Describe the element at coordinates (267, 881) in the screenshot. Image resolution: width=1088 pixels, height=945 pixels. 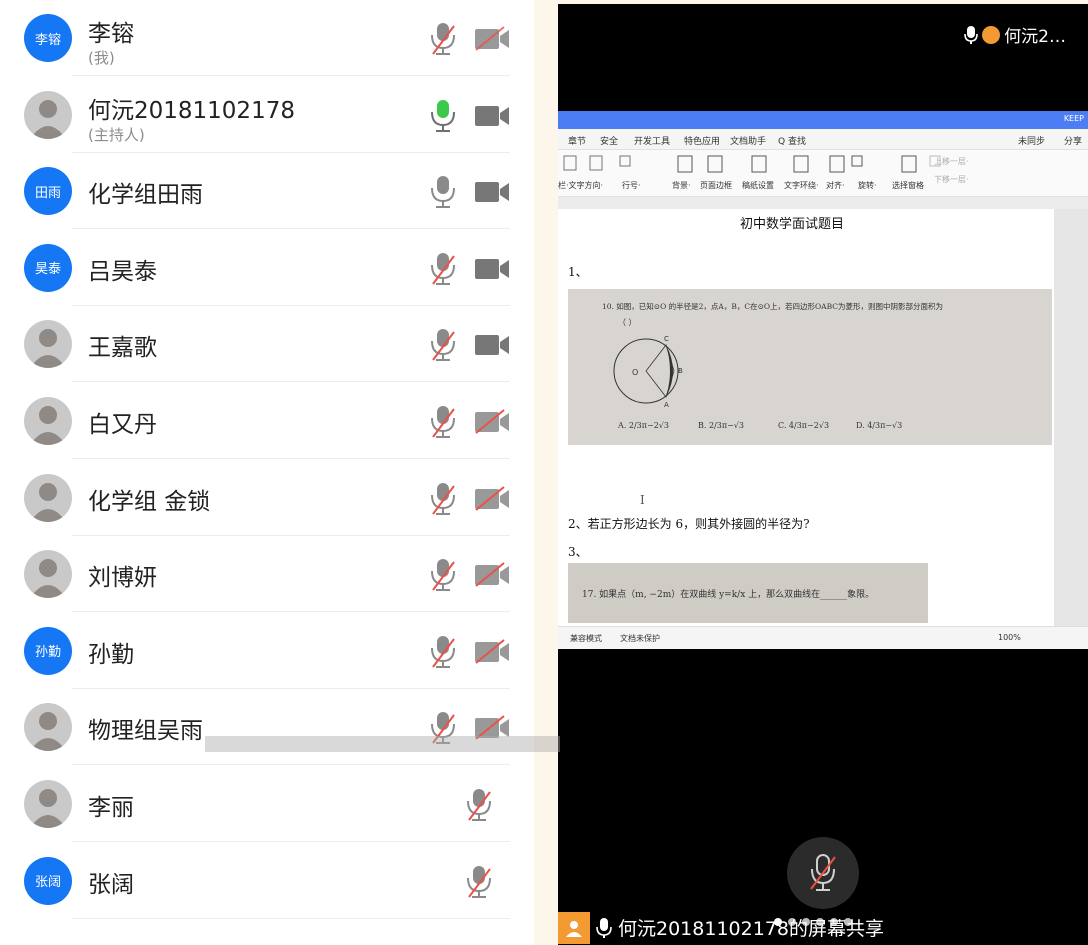
I see `participant-row: 张阔 张阔` at that location.